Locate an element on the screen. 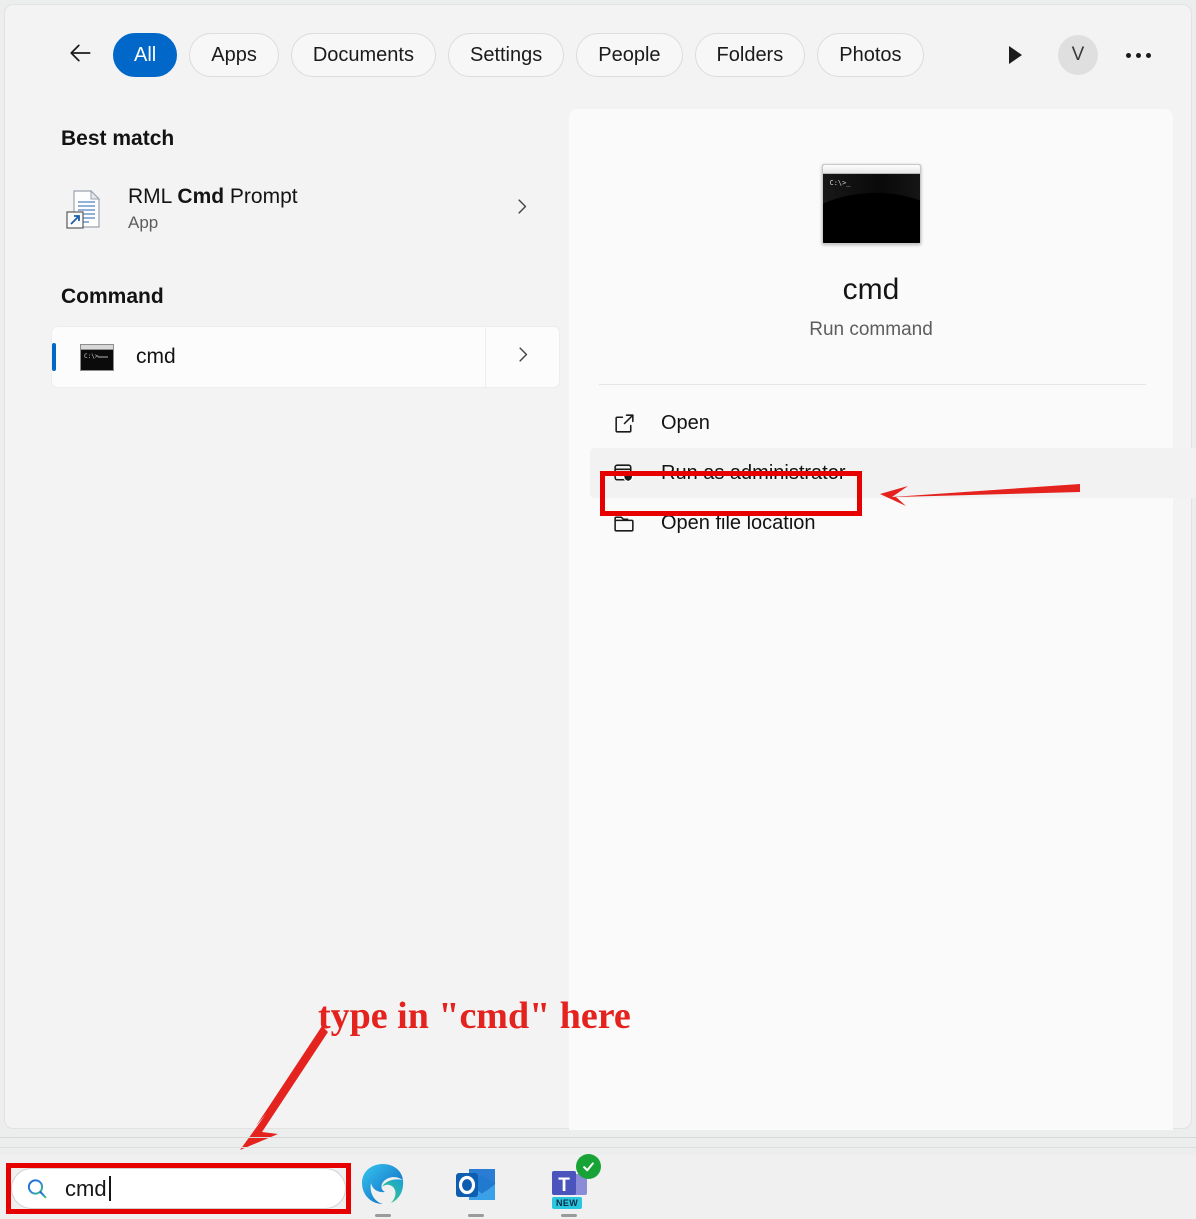 The width and height of the screenshot is (1196, 1219). best-match-title: RML Cmd Prompt is located at coordinates (213, 197).